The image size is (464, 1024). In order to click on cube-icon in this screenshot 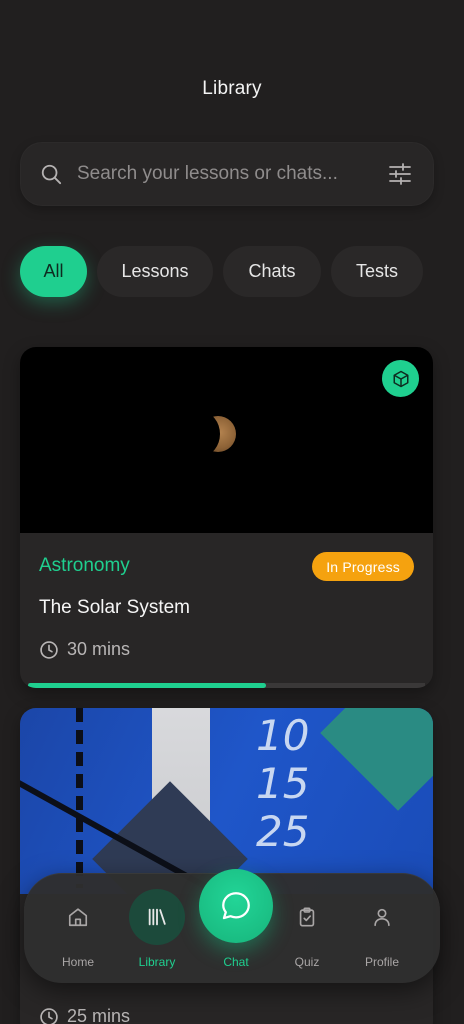, I will do `click(400, 378)`.